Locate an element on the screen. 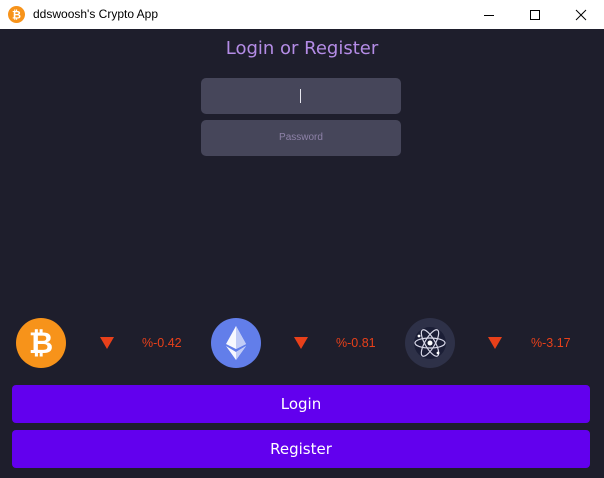 The width and height of the screenshot is (604, 478). title-bar: ₿ ddswoosh's Crypto App is located at coordinates (302, 14).